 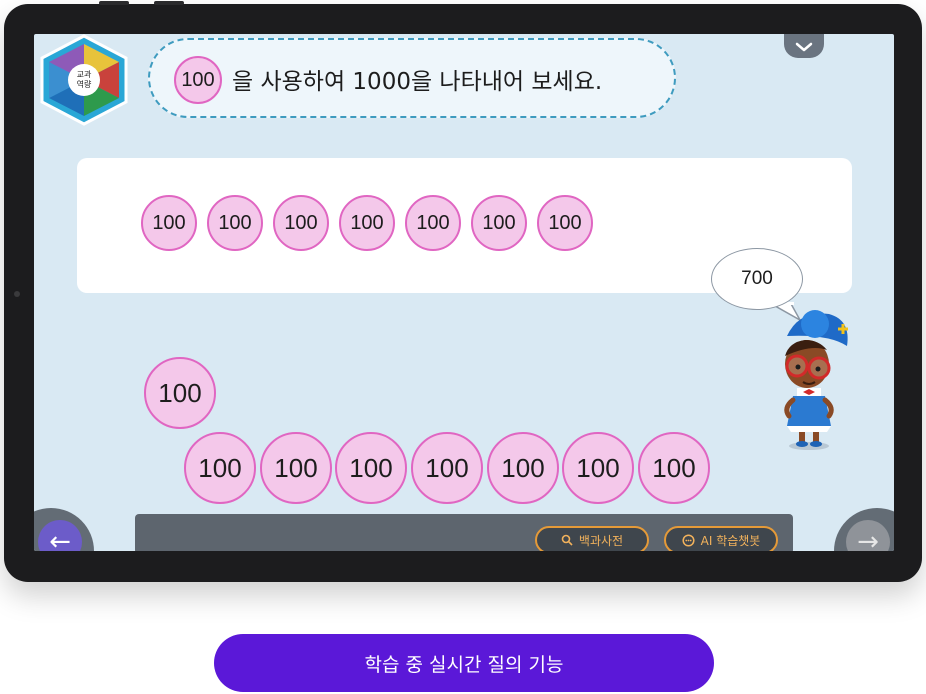 What do you see at coordinates (198, 80) in the screenshot?
I see `hundred-coin: 100` at bounding box center [198, 80].